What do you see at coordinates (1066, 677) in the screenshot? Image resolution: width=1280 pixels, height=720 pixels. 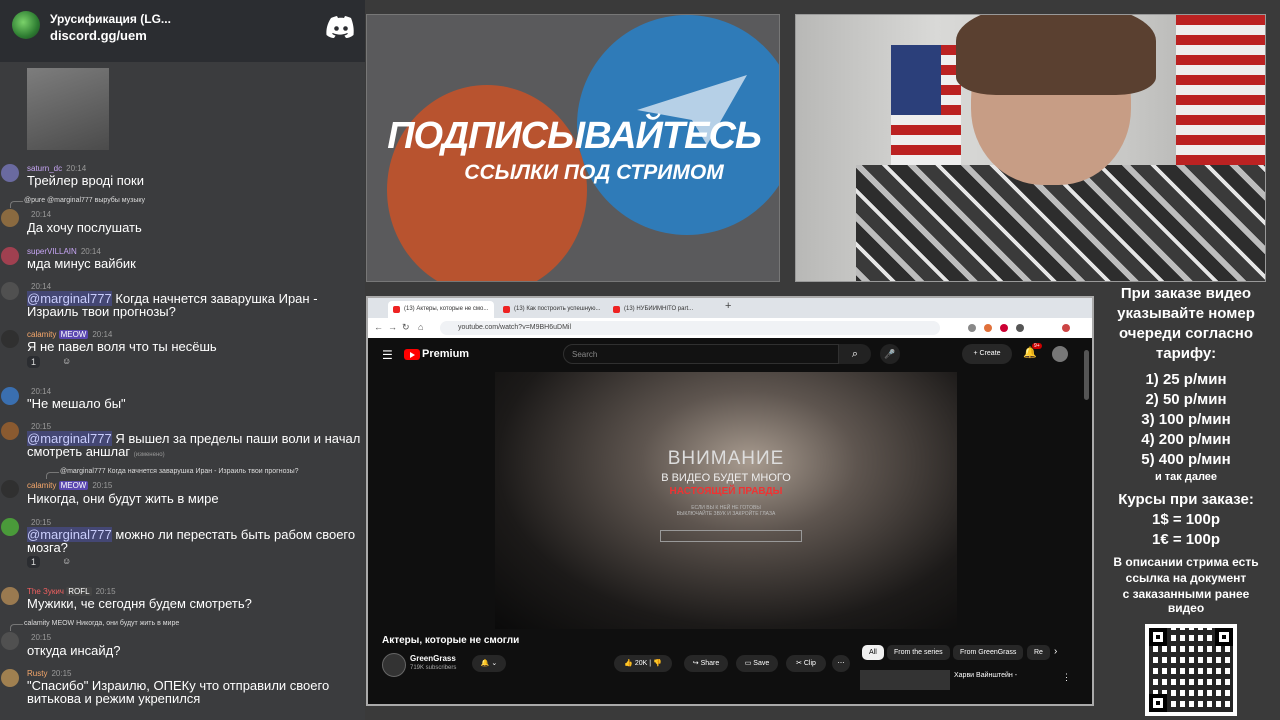 I see `more-vert-icon: ⋮` at bounding box center [1066, 677].